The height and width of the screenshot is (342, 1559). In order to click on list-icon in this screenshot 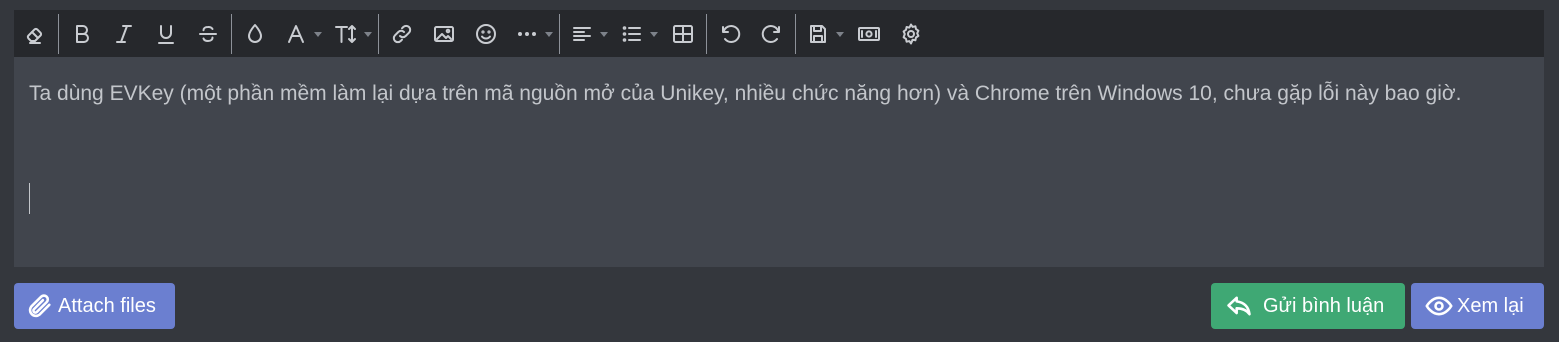, I will do `click(631, 33)`.